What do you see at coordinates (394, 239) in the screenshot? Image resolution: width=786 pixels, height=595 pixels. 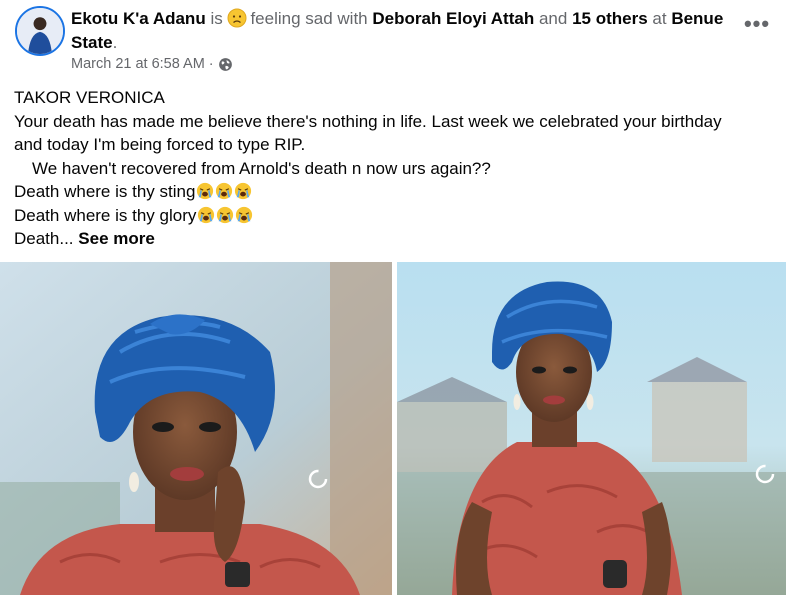 I see `post-line-7: Death... See more` at bounding box center [394, 239].